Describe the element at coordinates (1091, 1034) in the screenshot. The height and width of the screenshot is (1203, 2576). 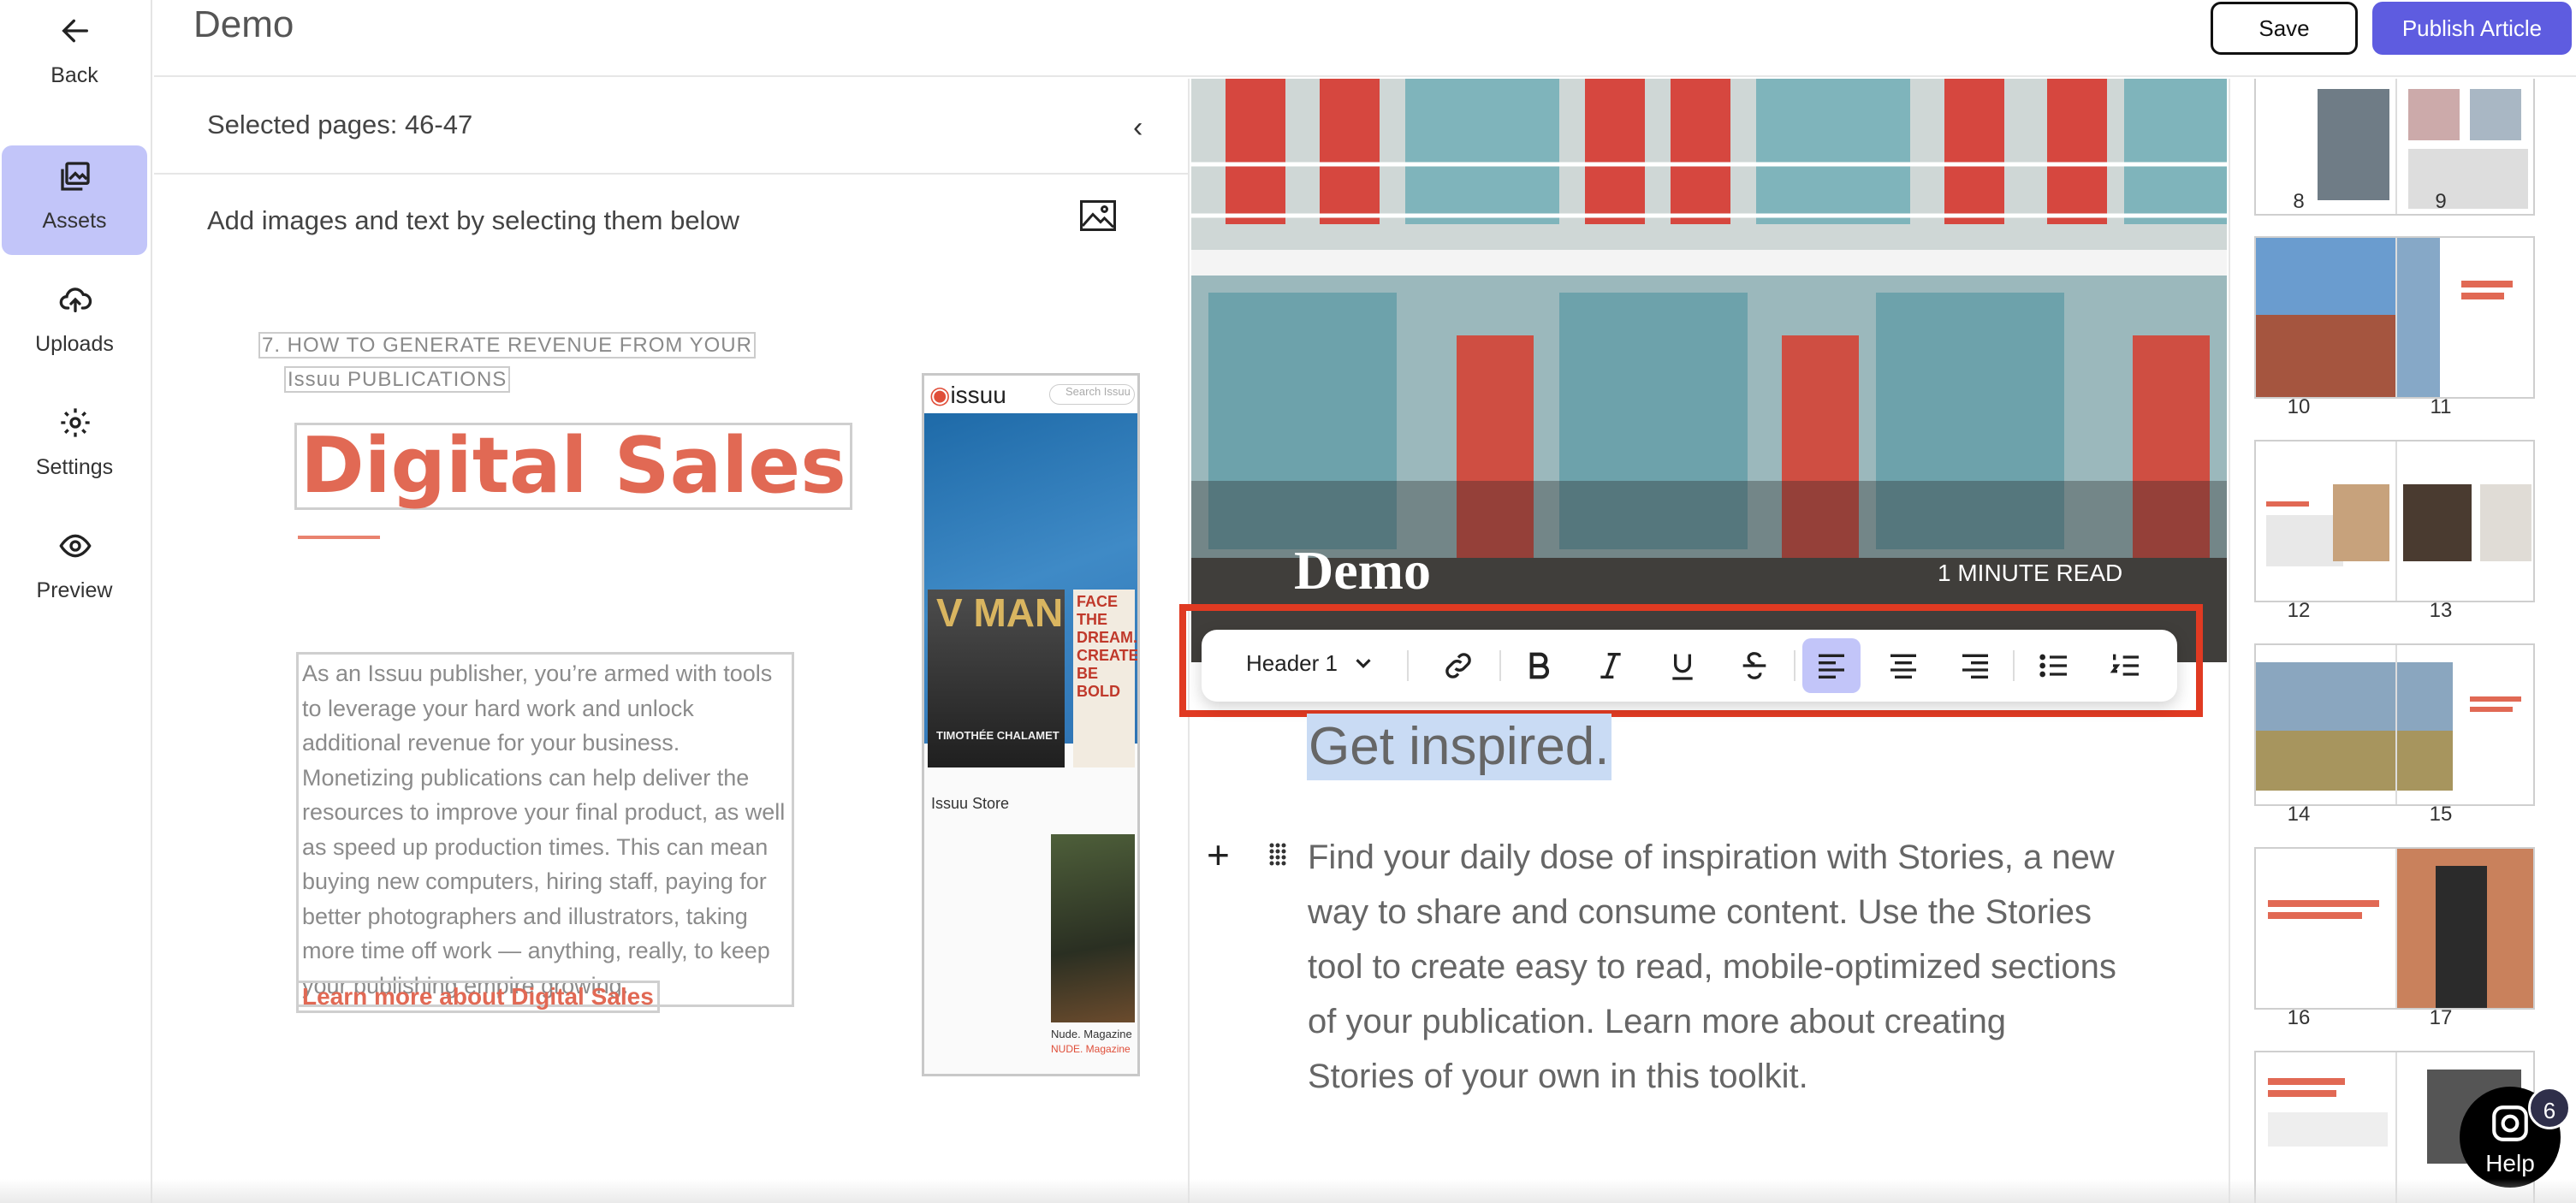
I see `magazine-label: Nude. Magazine` at that location.